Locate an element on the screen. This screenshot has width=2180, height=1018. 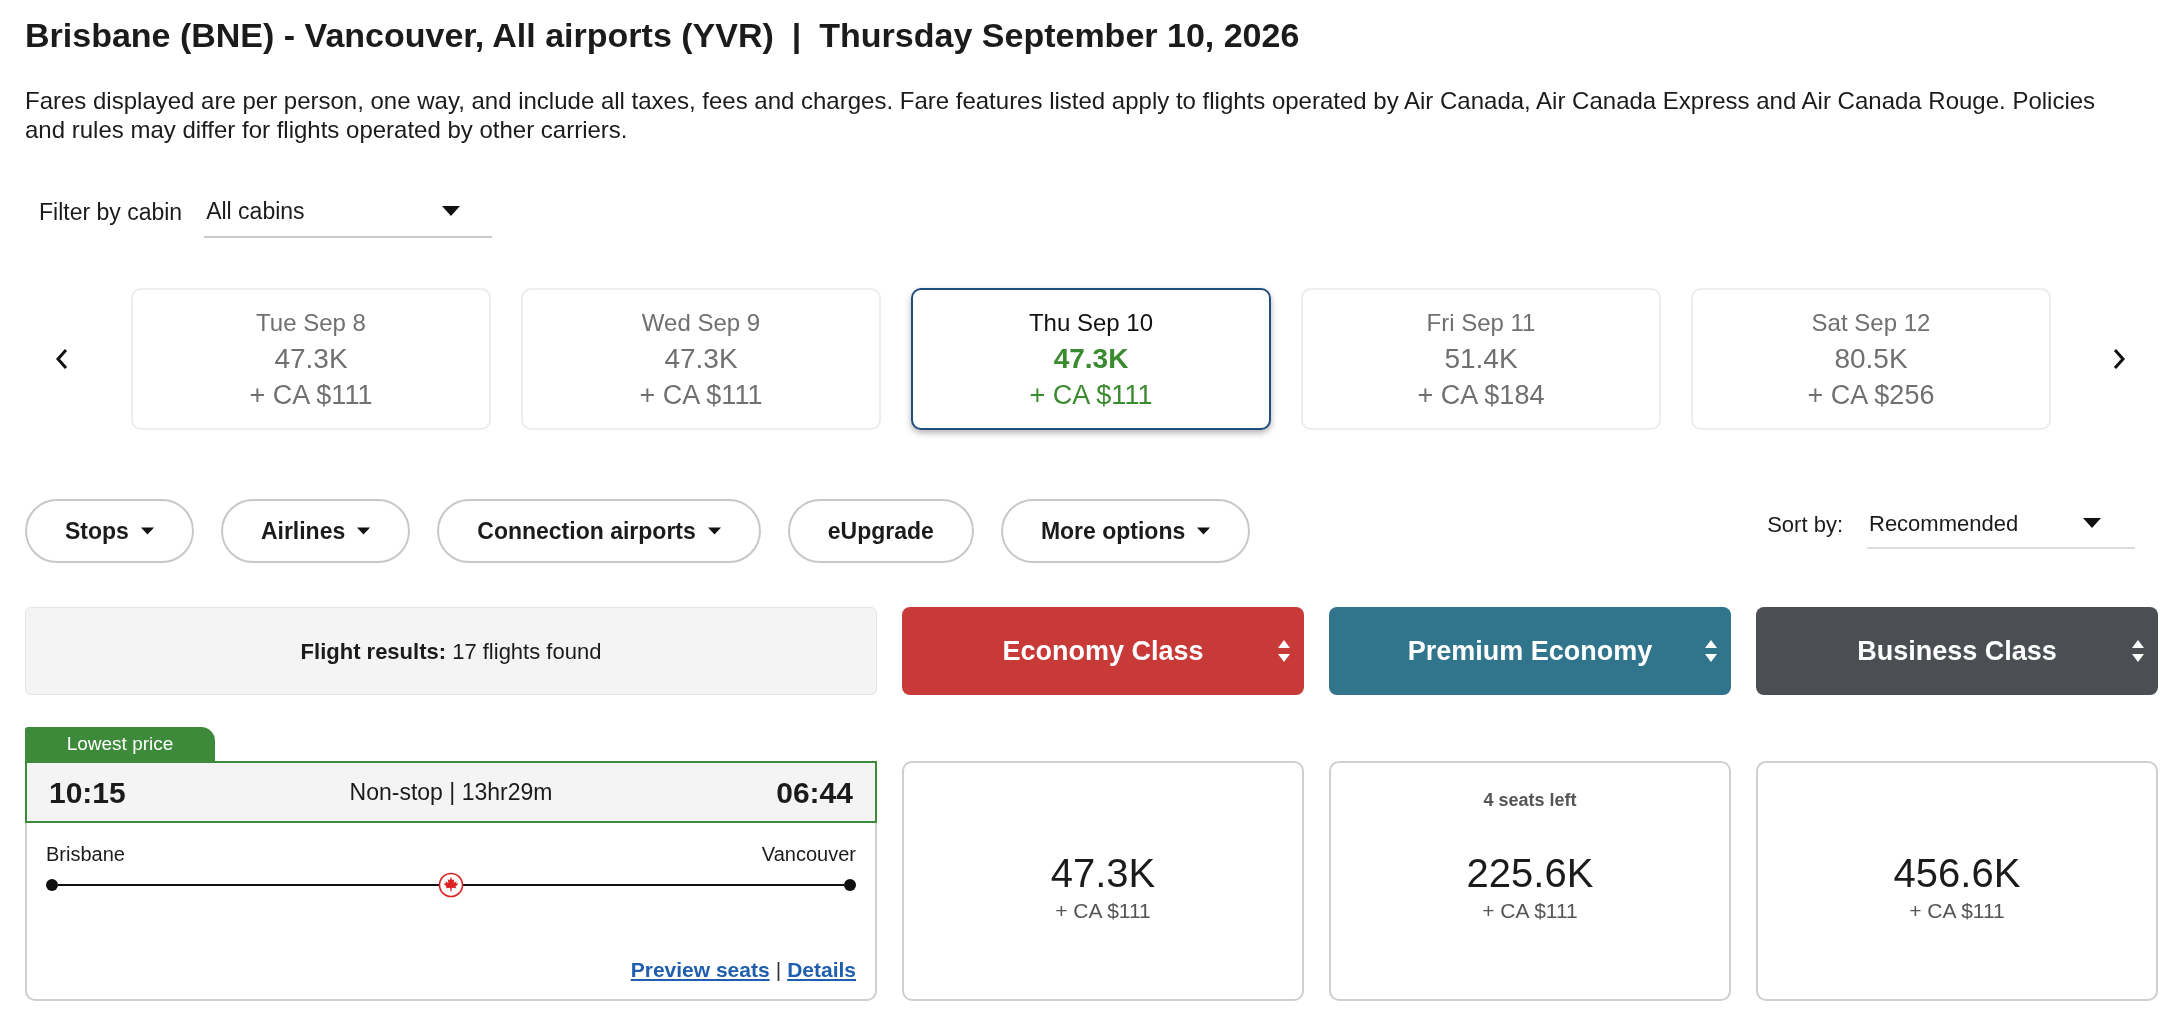
fare-card: 456.6K + CA $111 is located at coordinates (1957, 881).